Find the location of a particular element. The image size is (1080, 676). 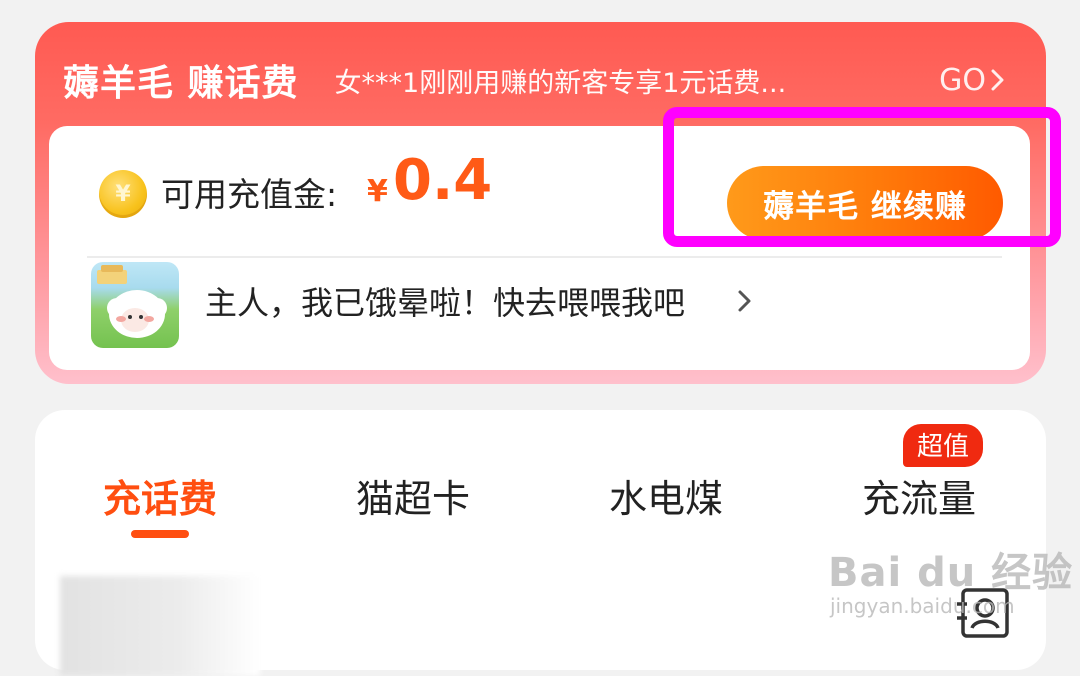

tab-data-recharge: 充流量 is located at coordinates (919, 495).